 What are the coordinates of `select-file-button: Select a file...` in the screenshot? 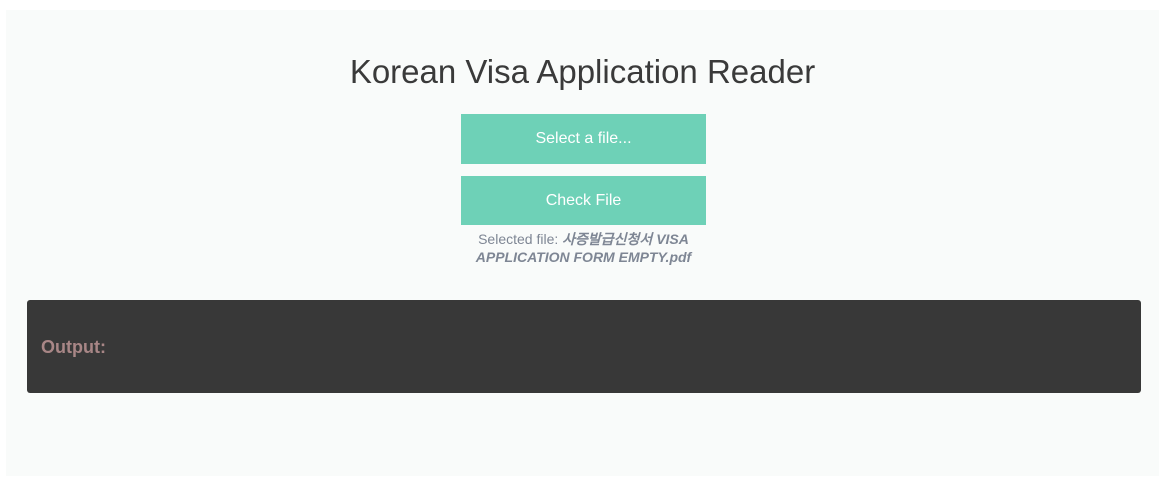 It's located at (583, 139).